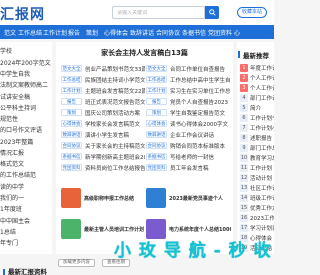  What do you see at coordinates (144, 53) in the screenshot?
I see `article-title: 家长会主持人发言稿白13篇` at bounding box center [144, 53].